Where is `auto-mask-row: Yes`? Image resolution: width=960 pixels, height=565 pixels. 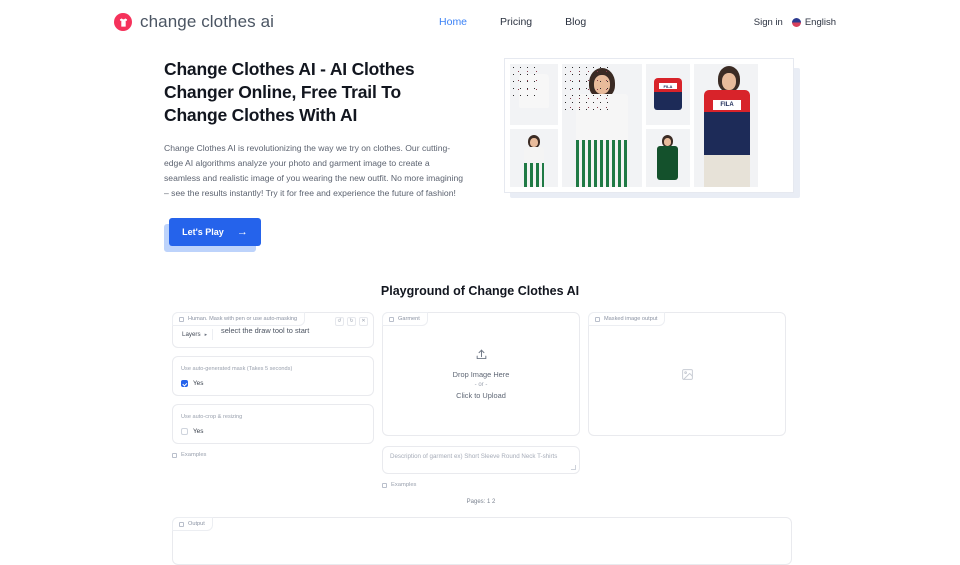
auto-mask-row: Yes is located at coordinates (273, 384).